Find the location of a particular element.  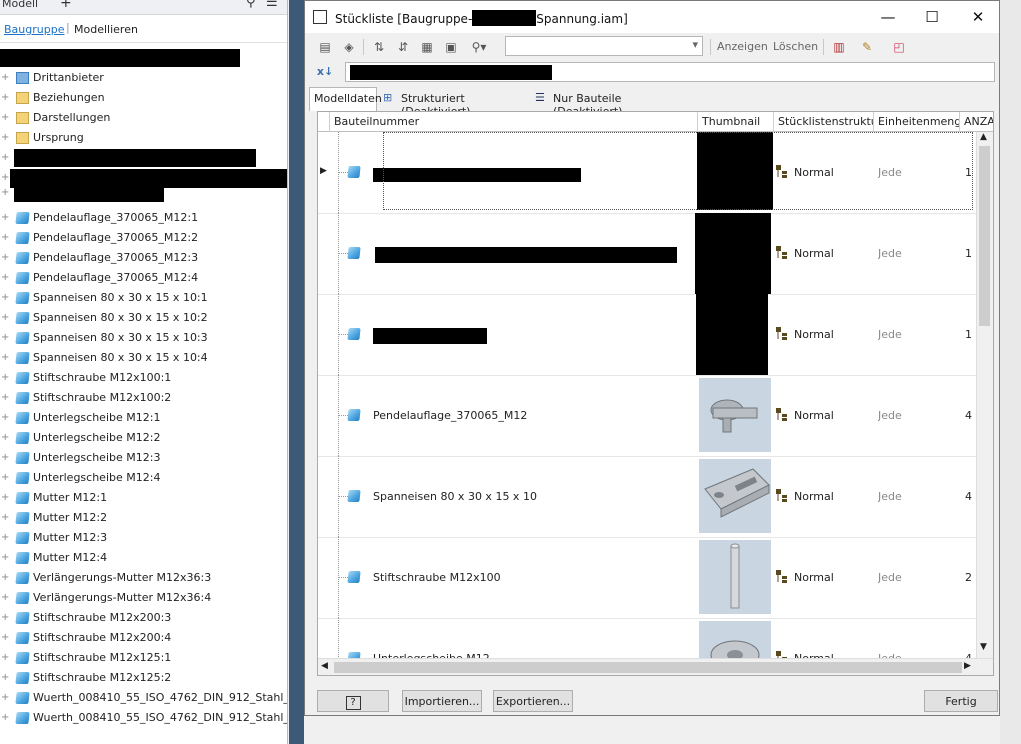

search-icon: ⚲ is located at coordinates (251, 5).